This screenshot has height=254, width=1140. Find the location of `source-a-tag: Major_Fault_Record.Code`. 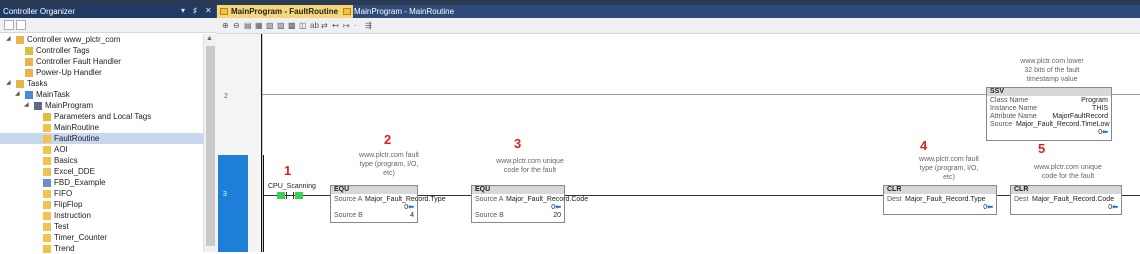

source-a-tag: Major_Fault_Record.Code is located at coordinates (547, 200).